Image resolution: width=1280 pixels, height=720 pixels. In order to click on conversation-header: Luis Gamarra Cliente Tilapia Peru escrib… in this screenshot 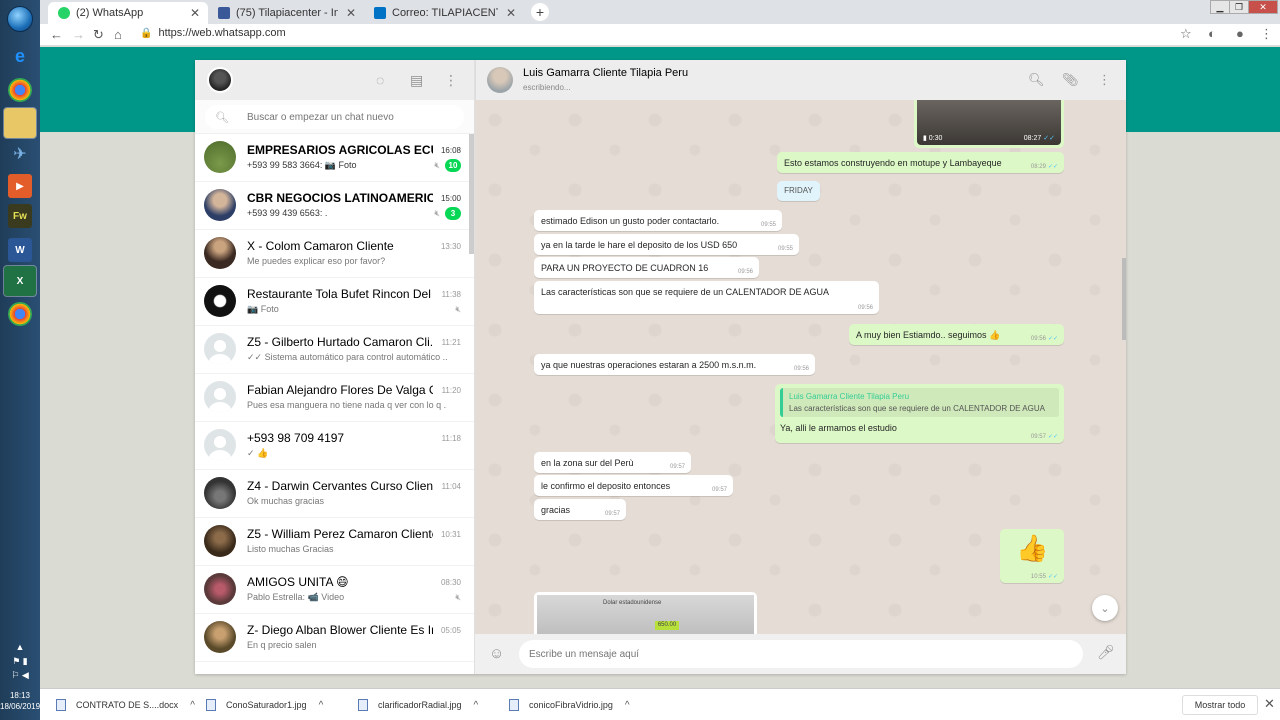, I will do `click(800, 80)`.